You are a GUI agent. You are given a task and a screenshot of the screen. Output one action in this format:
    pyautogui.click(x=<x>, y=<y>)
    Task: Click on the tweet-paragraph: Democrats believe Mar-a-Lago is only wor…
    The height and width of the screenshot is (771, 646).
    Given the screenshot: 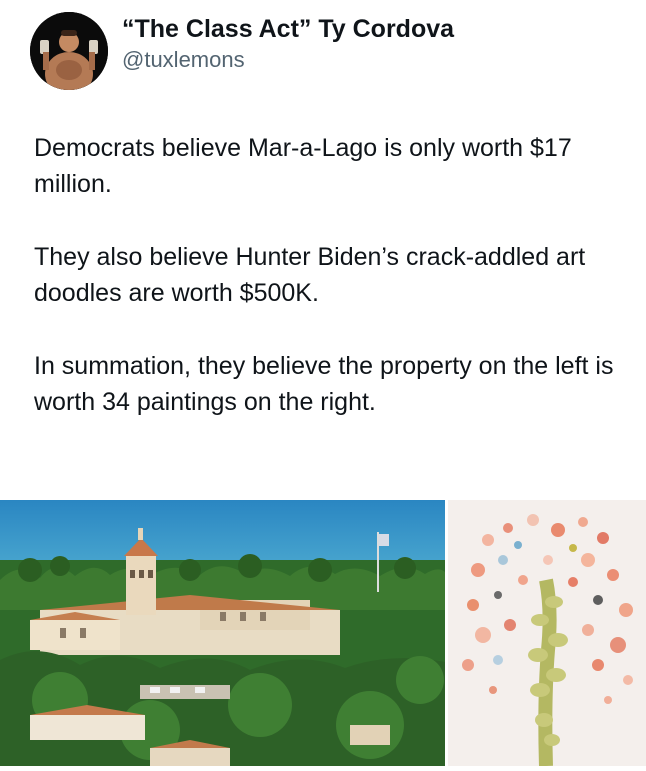 What is the action you would take?
    pyautogui.click(x=303, y=166)
    